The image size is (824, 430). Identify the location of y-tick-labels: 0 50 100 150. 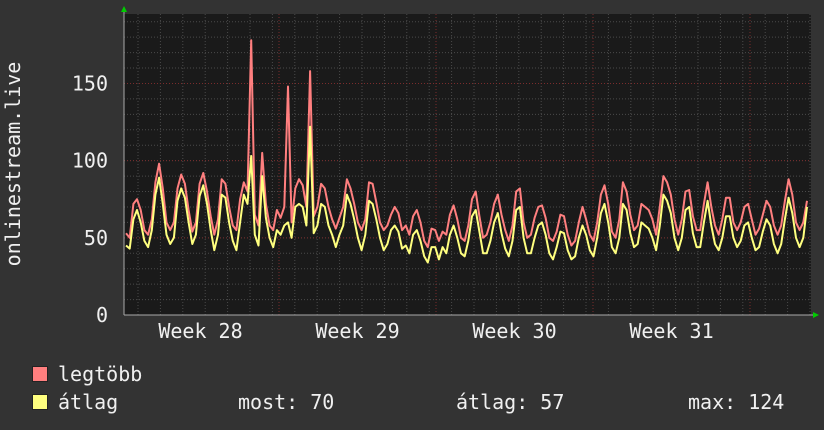
(90, 199).